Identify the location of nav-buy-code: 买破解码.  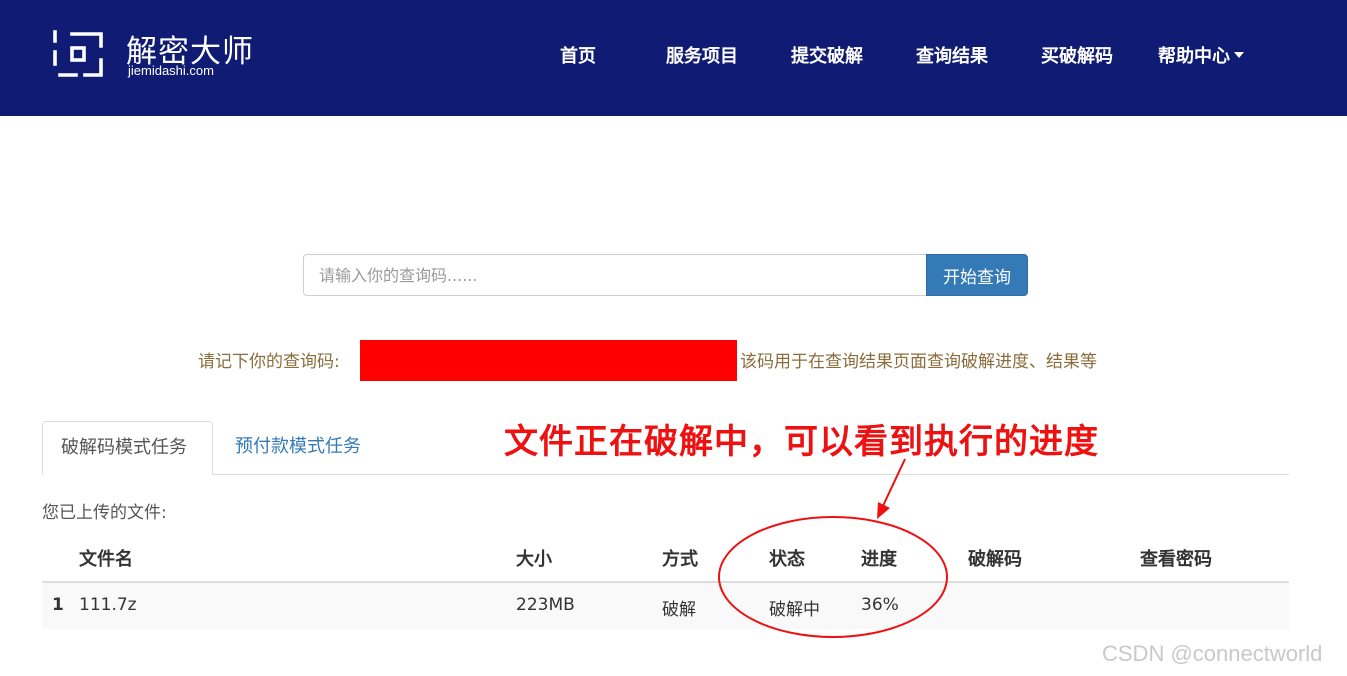
(1077, 55).